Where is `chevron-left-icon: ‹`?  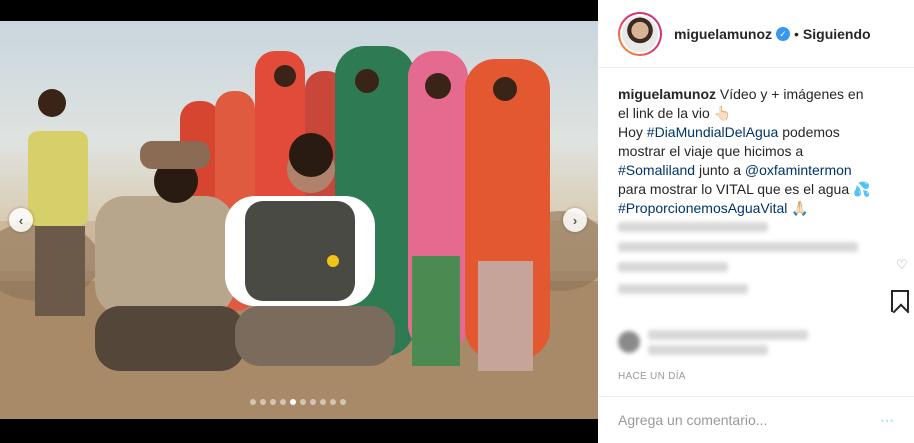 chevron-left-icon: ‹ is located at coordinates (21, 220).